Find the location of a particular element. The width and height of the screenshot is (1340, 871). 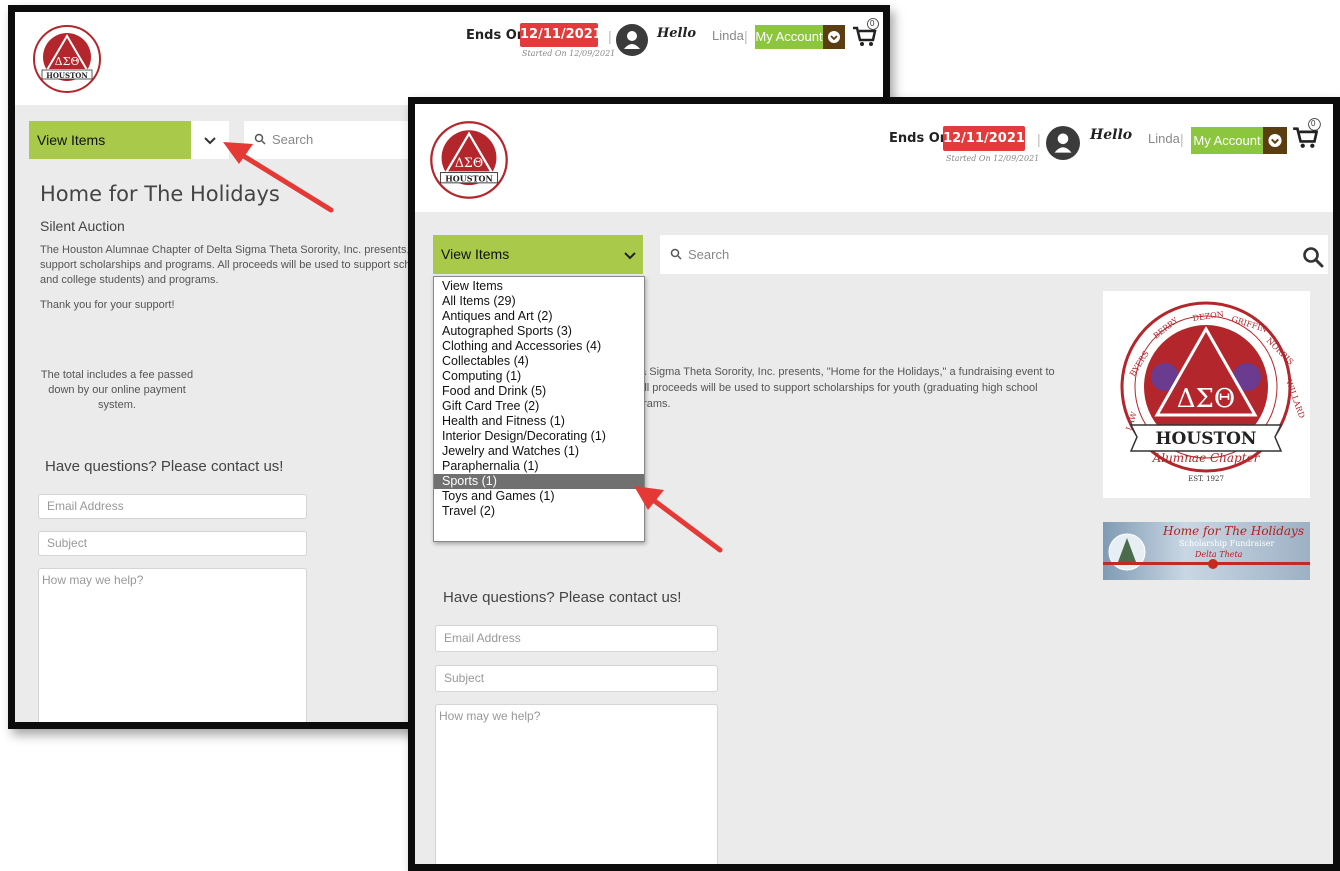

dropdown-option: Health and Fitness (1) is located at coordinates (539, 421).